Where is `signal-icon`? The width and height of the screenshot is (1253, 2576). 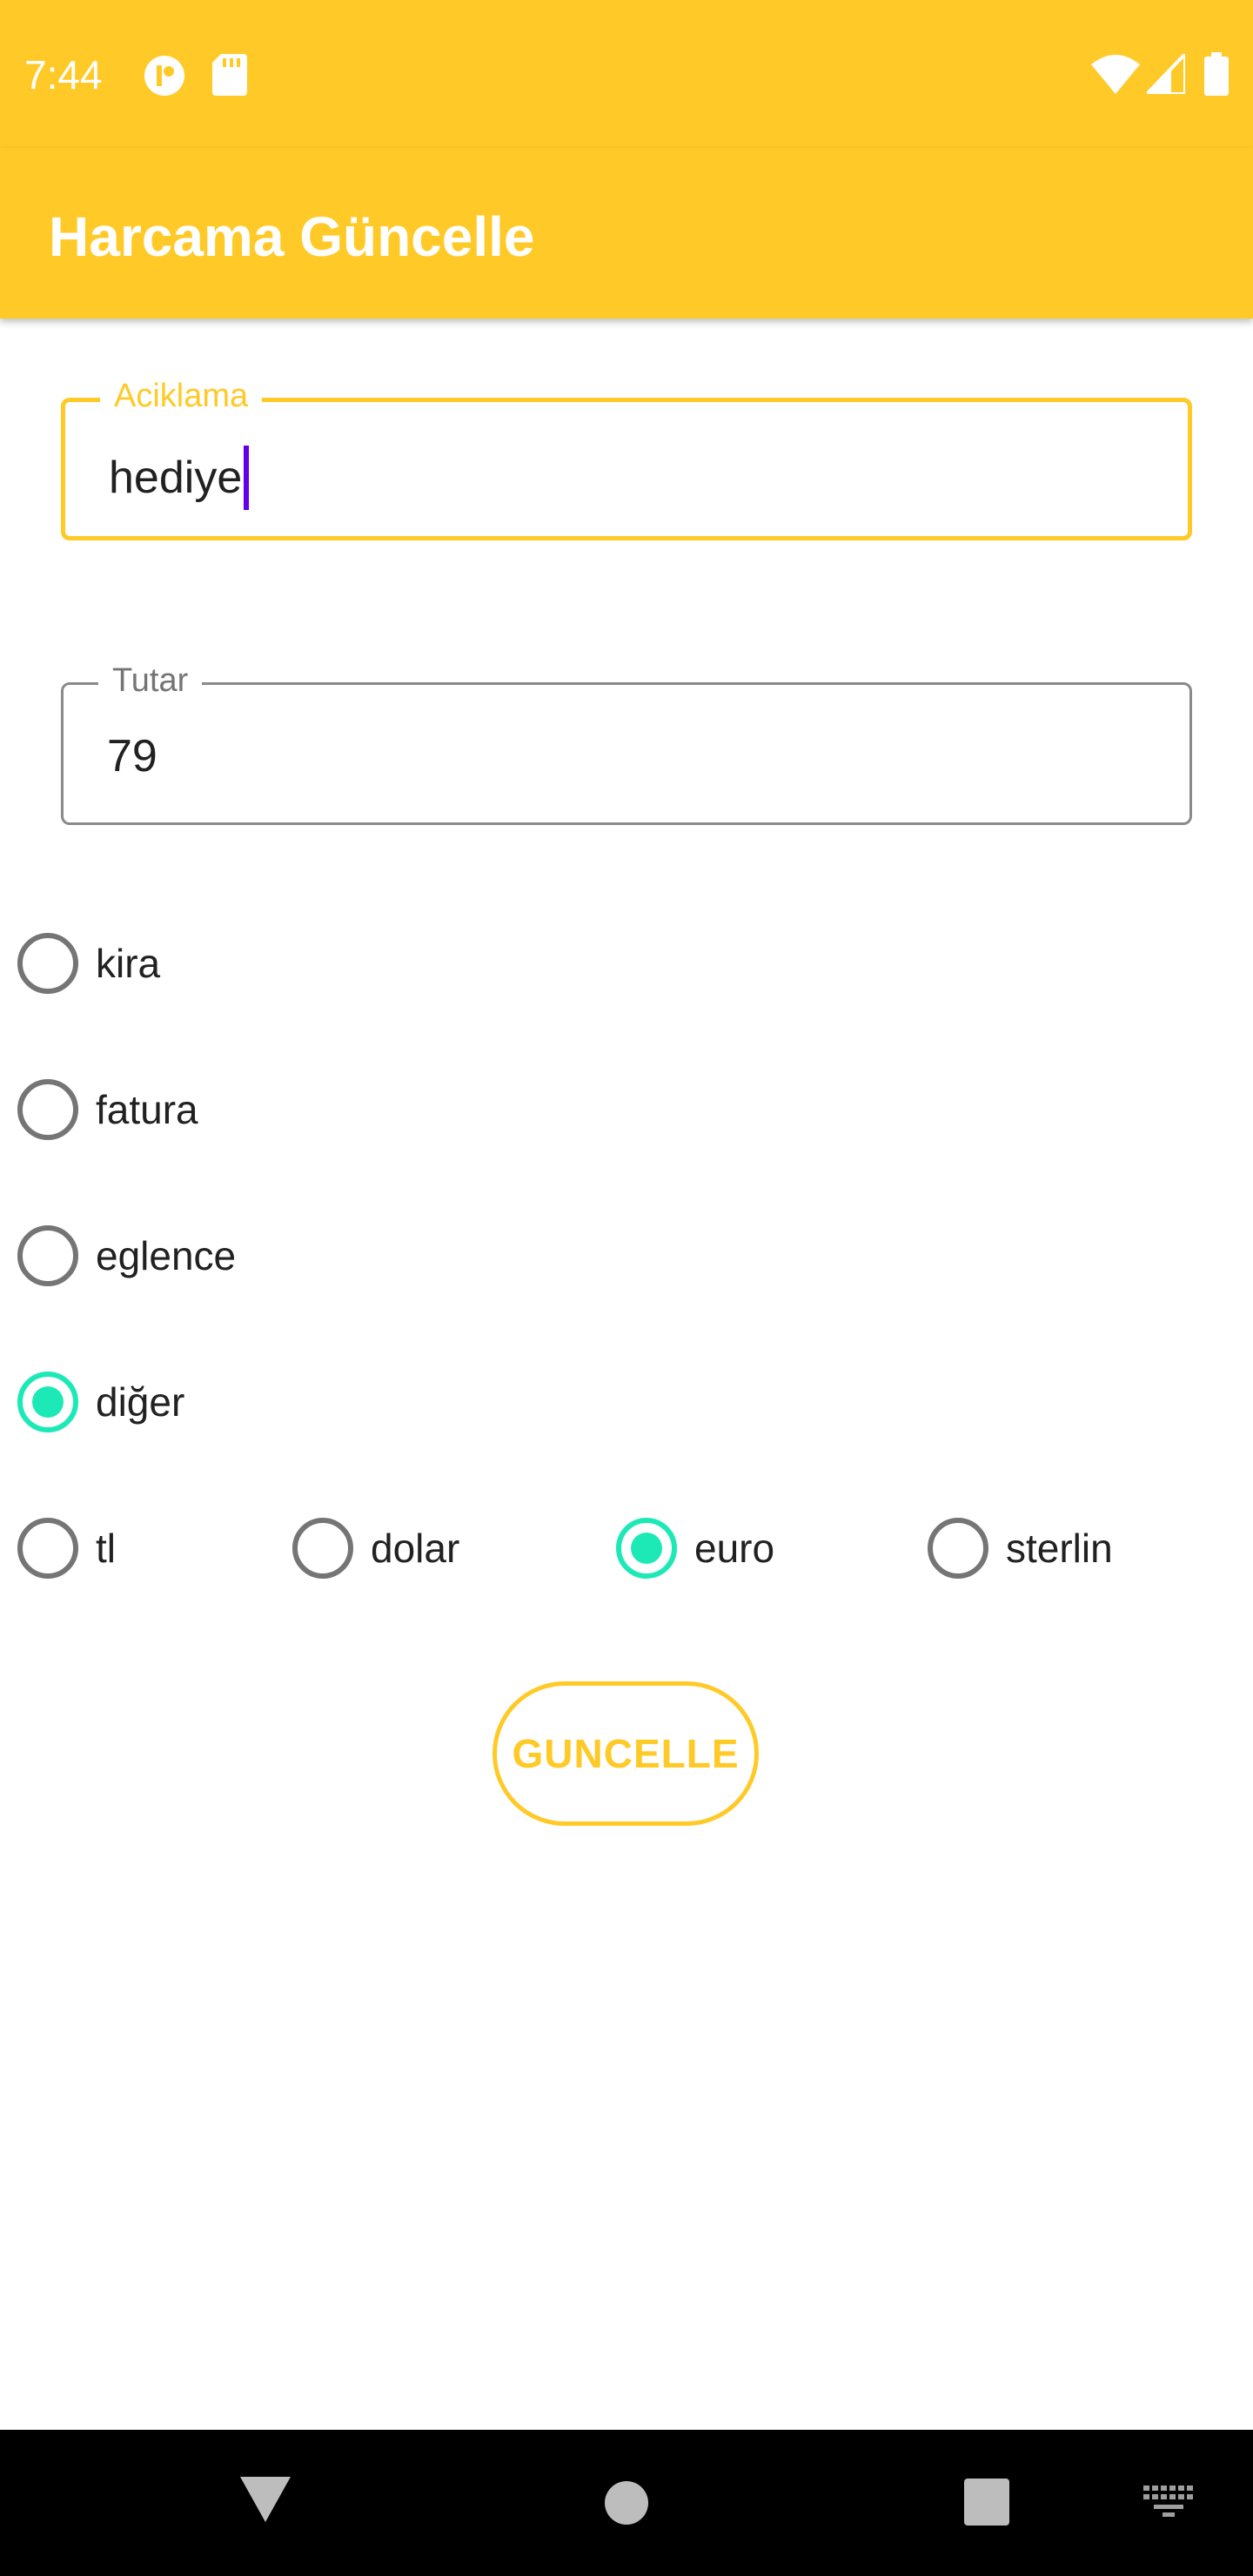 signal-icon is located at coordinates (1166, 74).